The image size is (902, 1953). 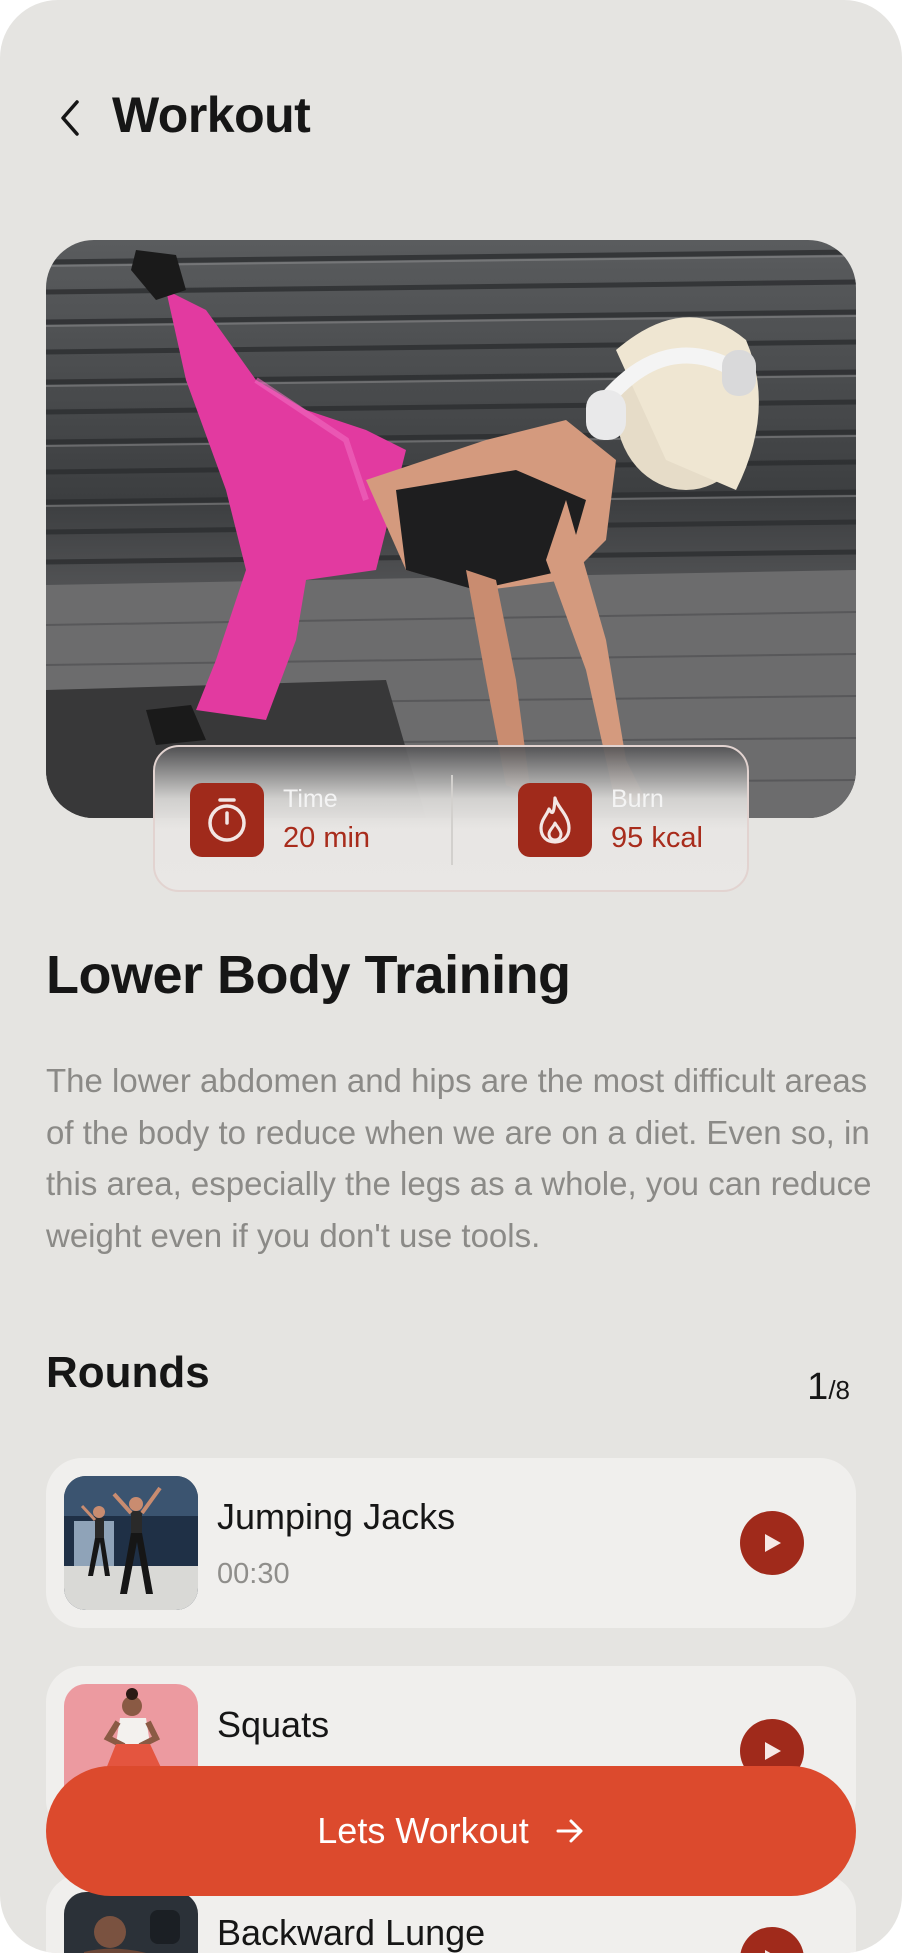 What do you see at coordinates (818, 1387) in the screenshot?
I see `rounds-current: 1` at bounding box center [818, 1387].